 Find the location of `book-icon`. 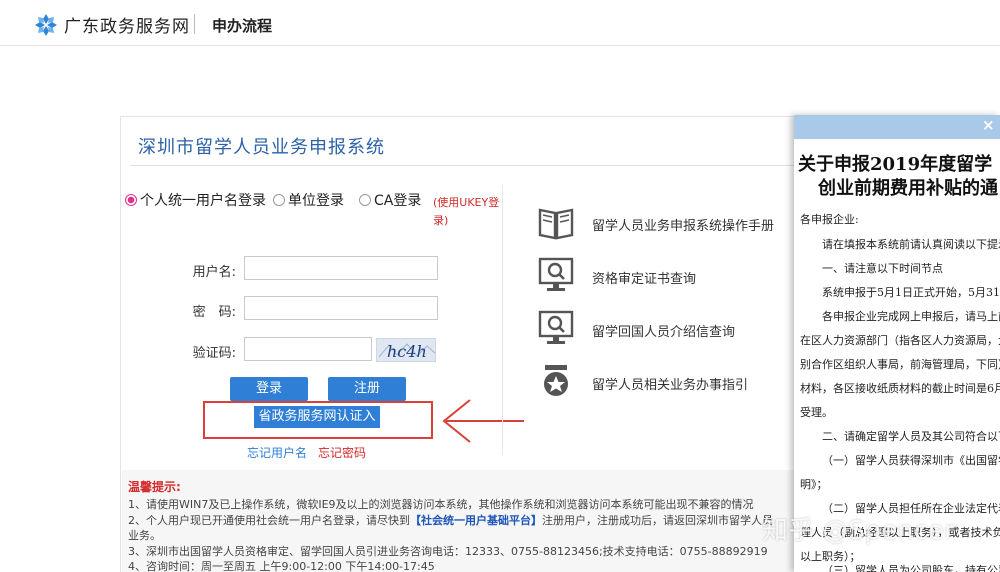

book-icon is located at coordinates (556, 224).